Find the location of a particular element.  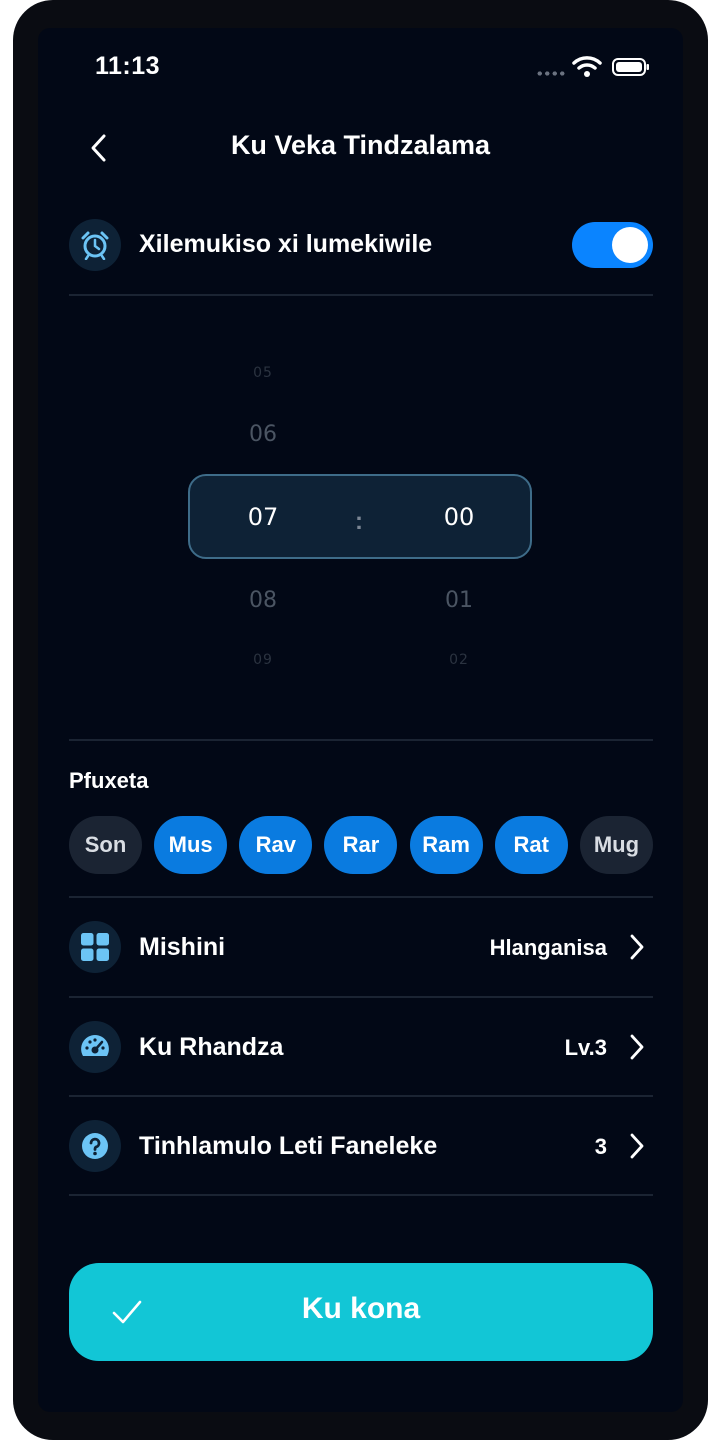

battery-icon is located at coordinates (630, 67).